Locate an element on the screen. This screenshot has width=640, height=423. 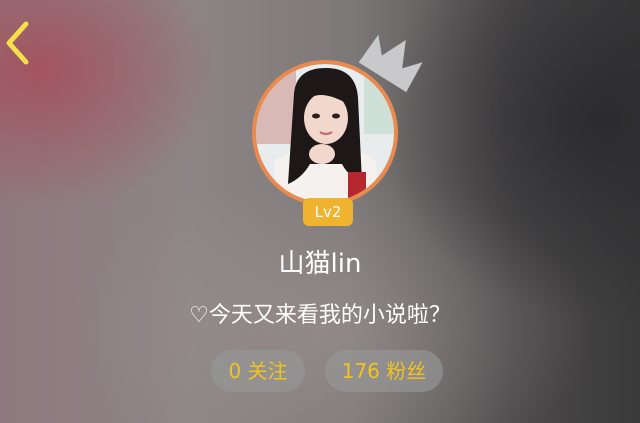
level-badge: Lv2 is located at coordinates (328, 212).